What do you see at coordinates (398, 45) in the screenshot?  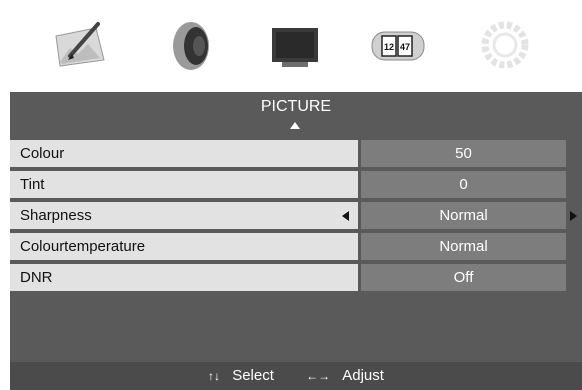 I see `timer-menu-icon: 12 47` at bounding box center [398, 45].